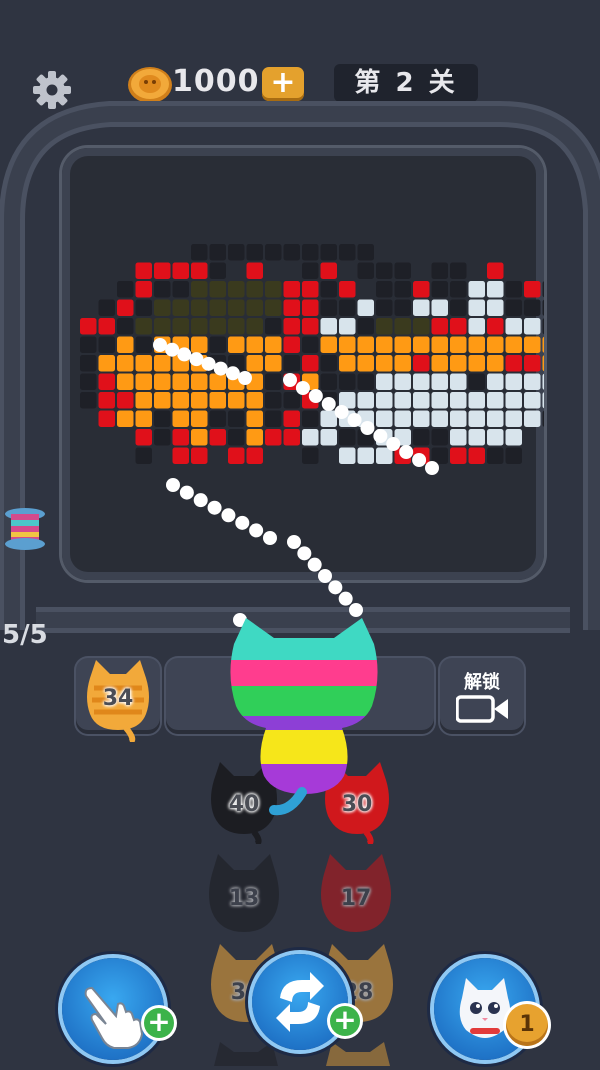  I want to click on hand-plus-badge: +, so click(159, 1023).